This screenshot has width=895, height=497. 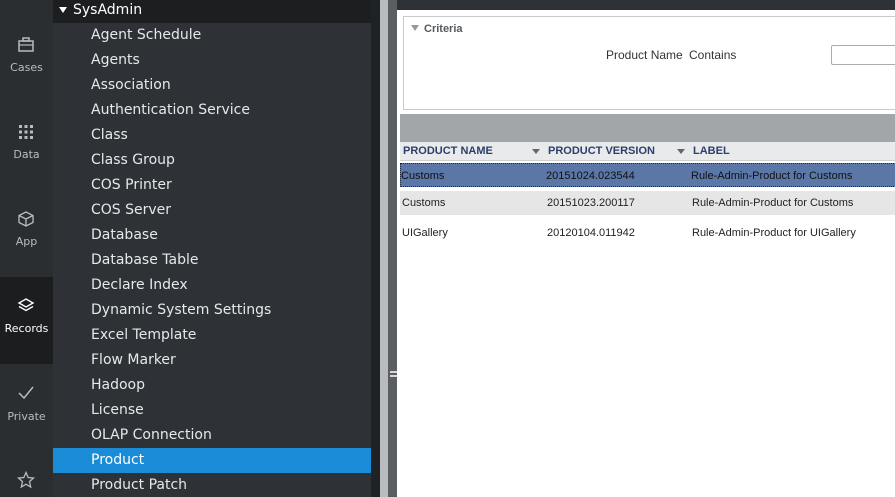 I want to click on cube-icon, so click(x=26, y=219).